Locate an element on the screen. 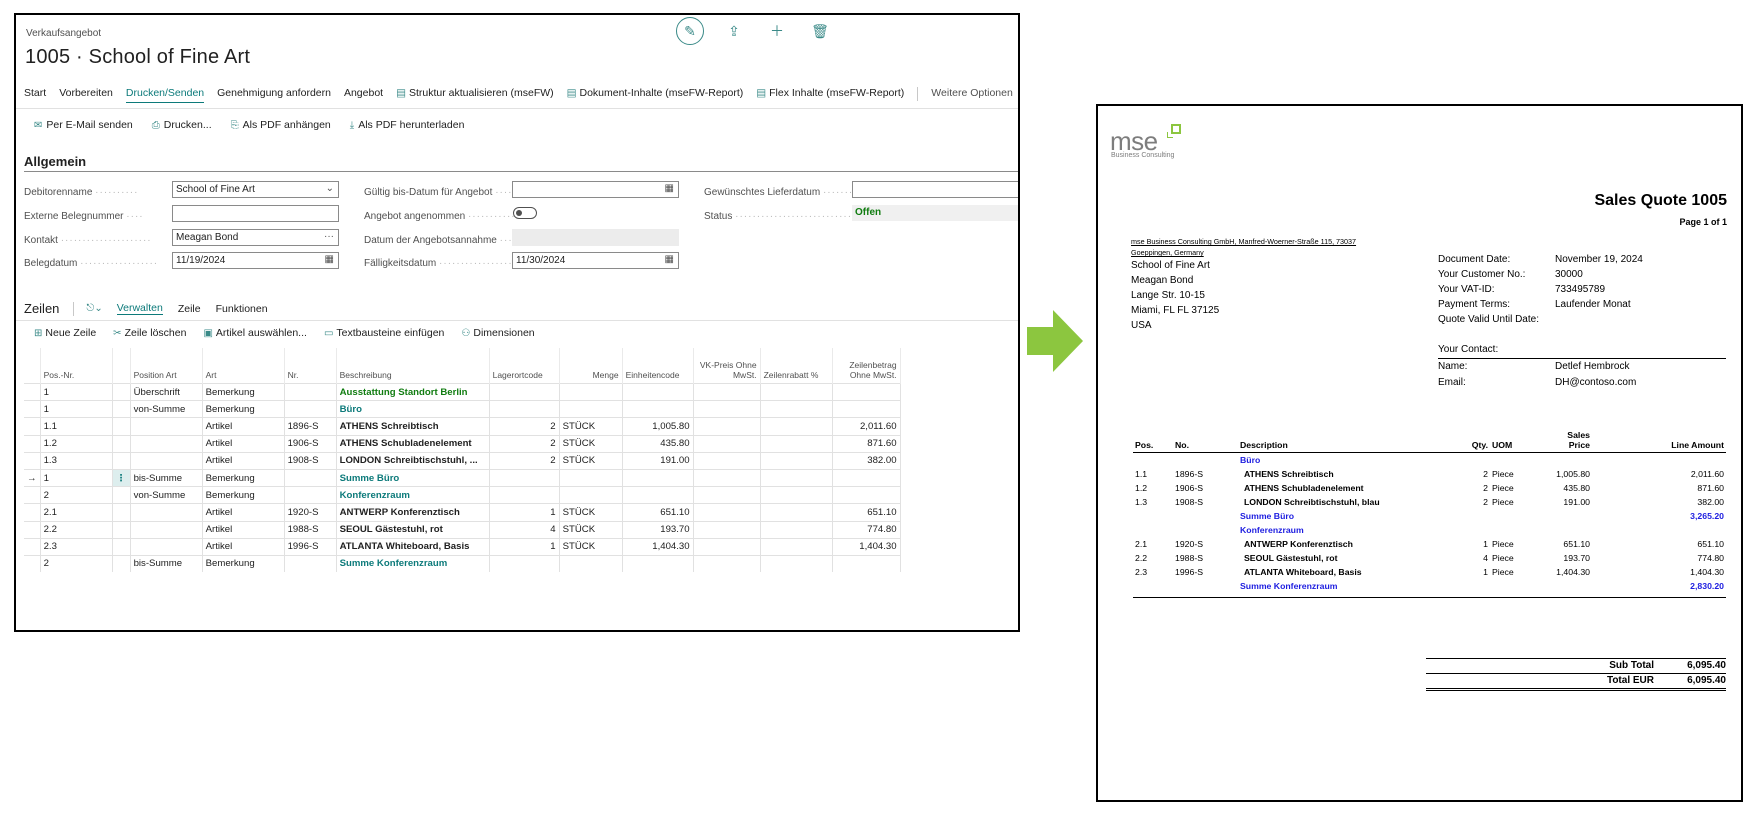  table-cell: 1988-S is located at coordinates (310, 529).